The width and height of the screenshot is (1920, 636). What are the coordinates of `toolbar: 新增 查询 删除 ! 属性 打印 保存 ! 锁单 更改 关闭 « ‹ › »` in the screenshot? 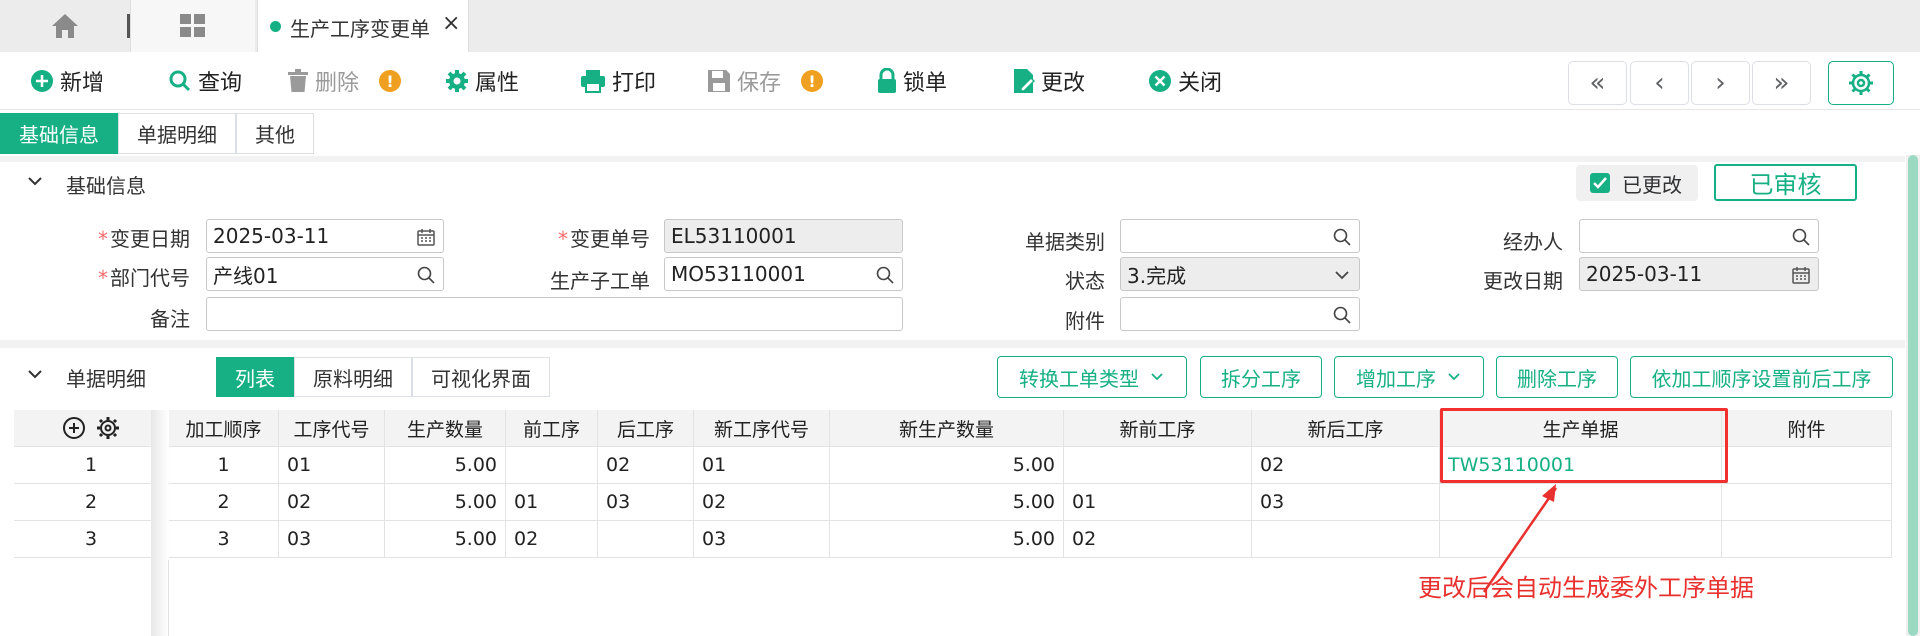 It's located at (960, 81).